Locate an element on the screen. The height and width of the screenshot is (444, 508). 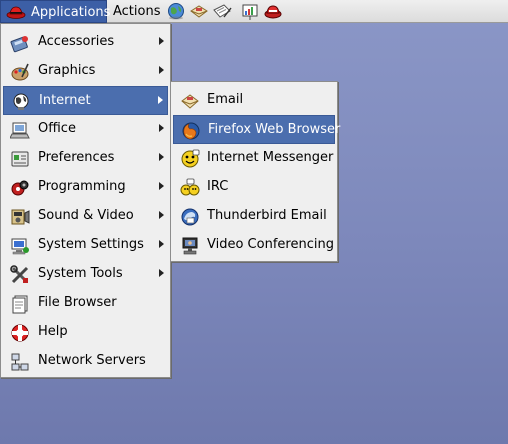
menu-item-office: Office is located at coordinates (85, 129).